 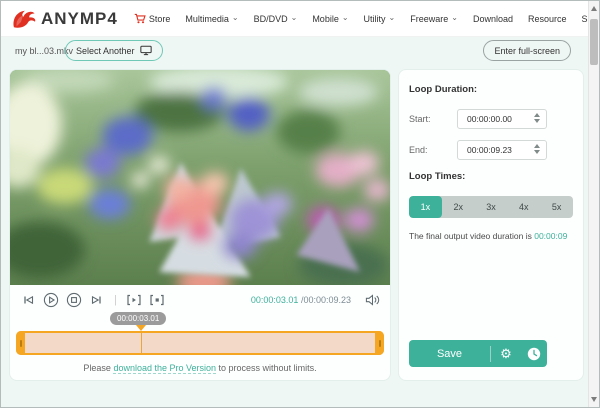 I want to click on enter-fullscreen-button: Enter full-screen, so click(x=527, y=50).